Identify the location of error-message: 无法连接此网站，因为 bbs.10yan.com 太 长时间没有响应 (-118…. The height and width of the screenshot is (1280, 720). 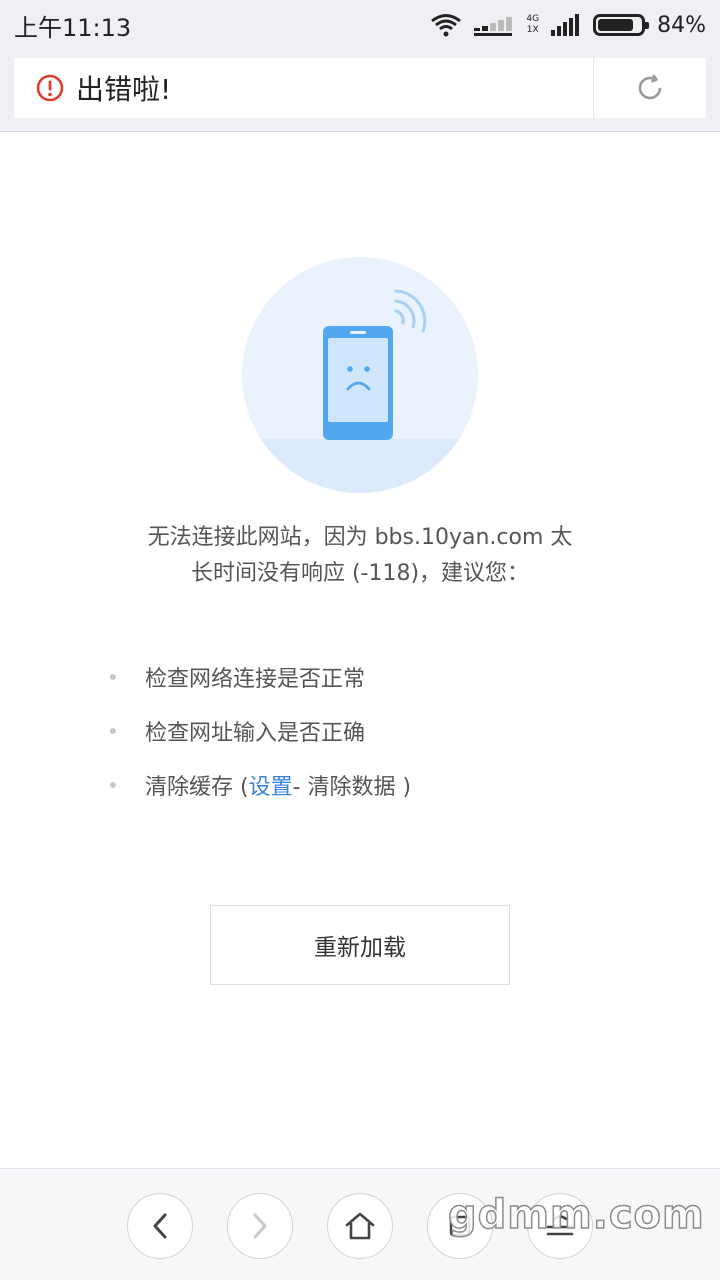
(360, 556).